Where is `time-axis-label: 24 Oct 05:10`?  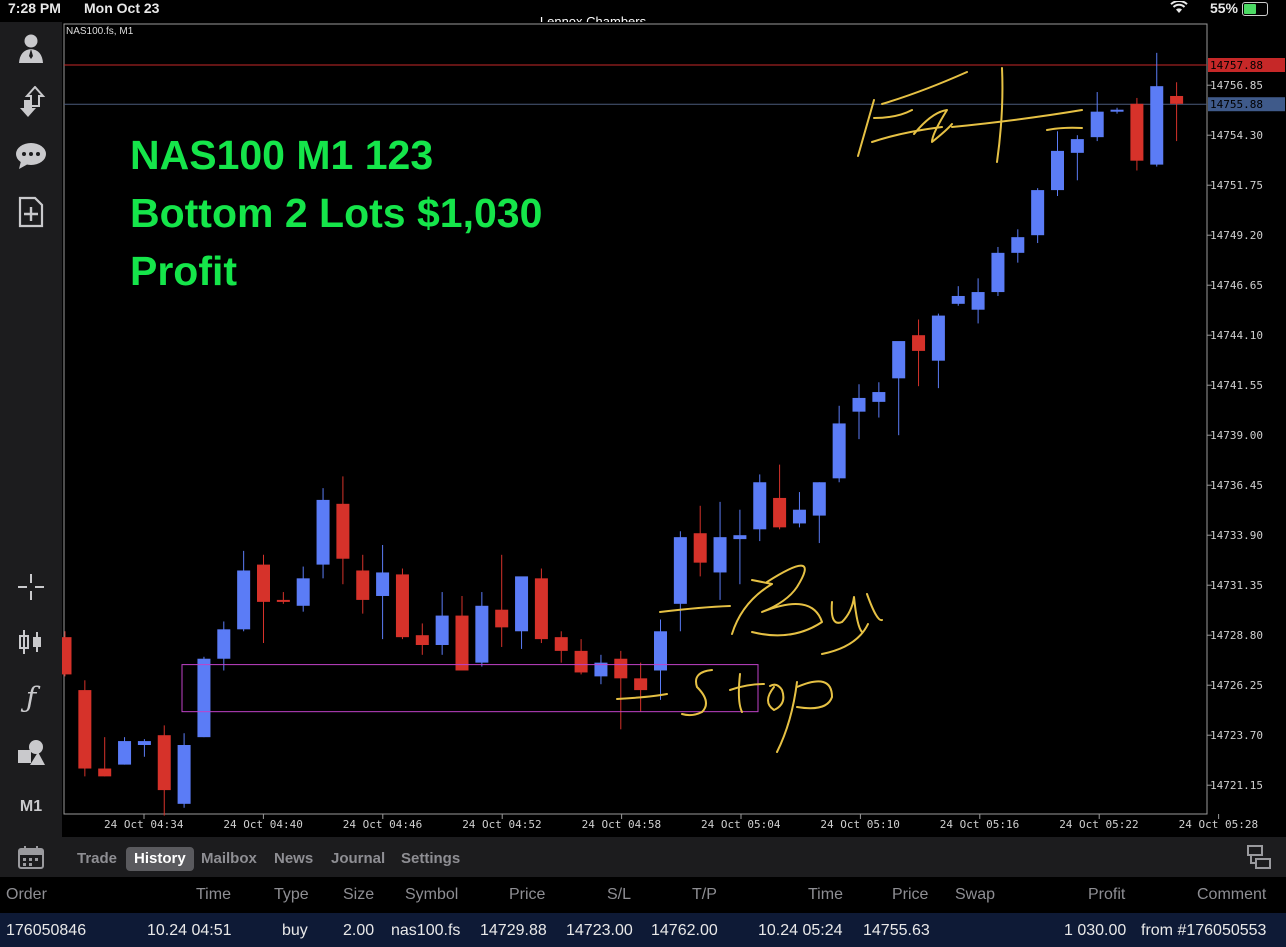
time-axis-label: 24 Oct 05:10 is located at coordinates (859, 824).